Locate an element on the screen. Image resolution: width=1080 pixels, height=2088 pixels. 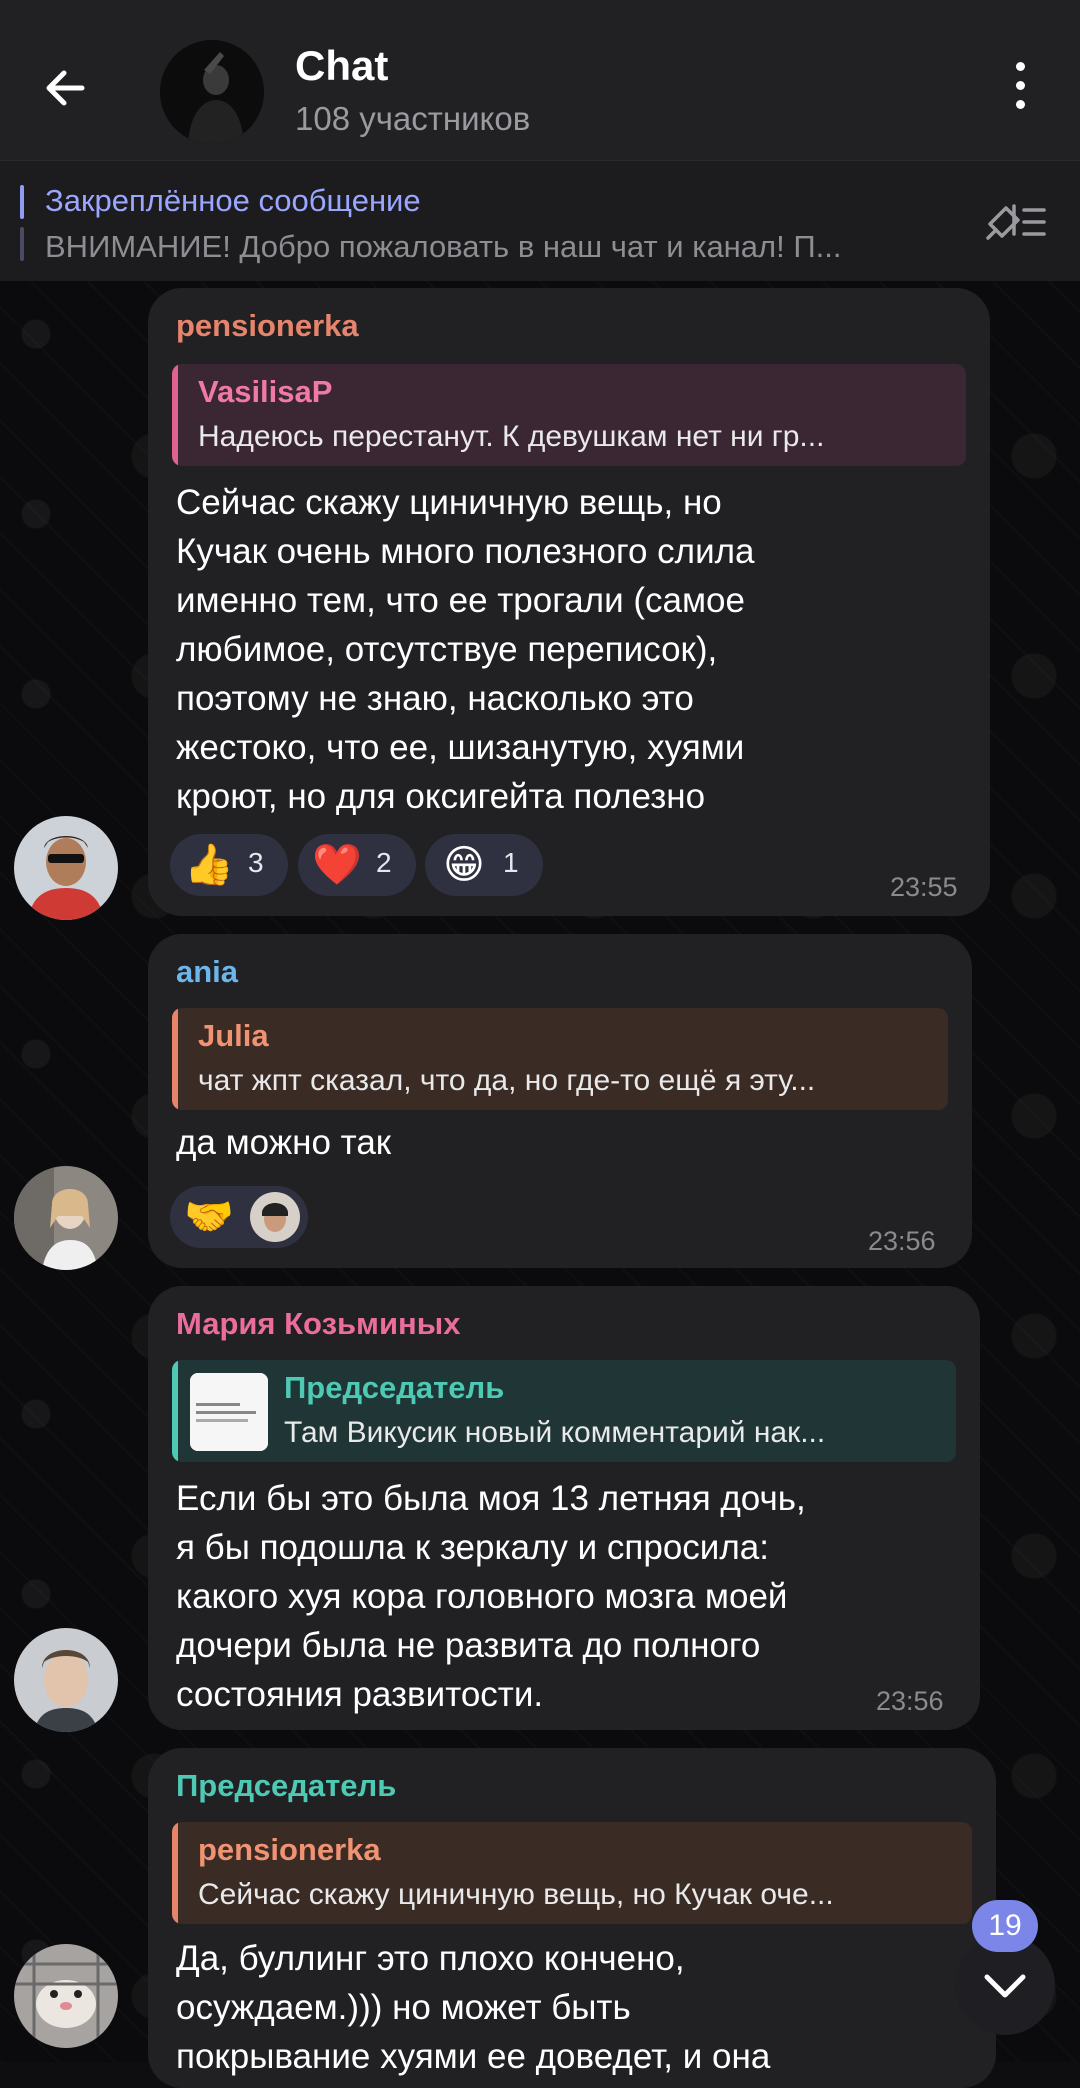
reply-quote-author: Julia is located at coordinates (233, 1035).